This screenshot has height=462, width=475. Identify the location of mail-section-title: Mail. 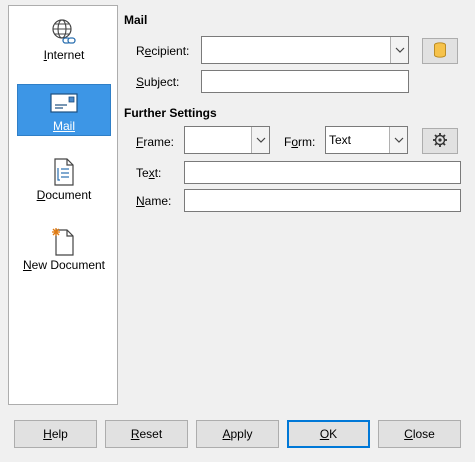
(136, 20).